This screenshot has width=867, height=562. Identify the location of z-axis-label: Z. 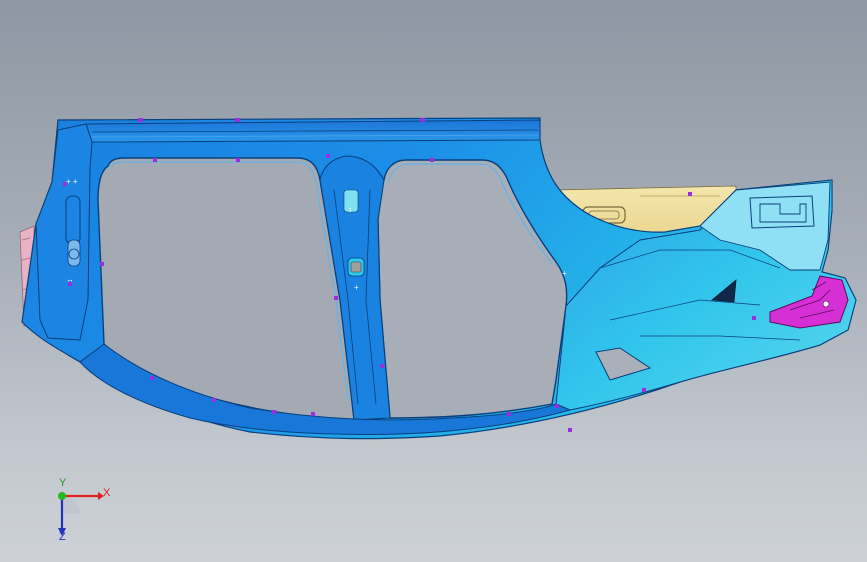
(62, 537).